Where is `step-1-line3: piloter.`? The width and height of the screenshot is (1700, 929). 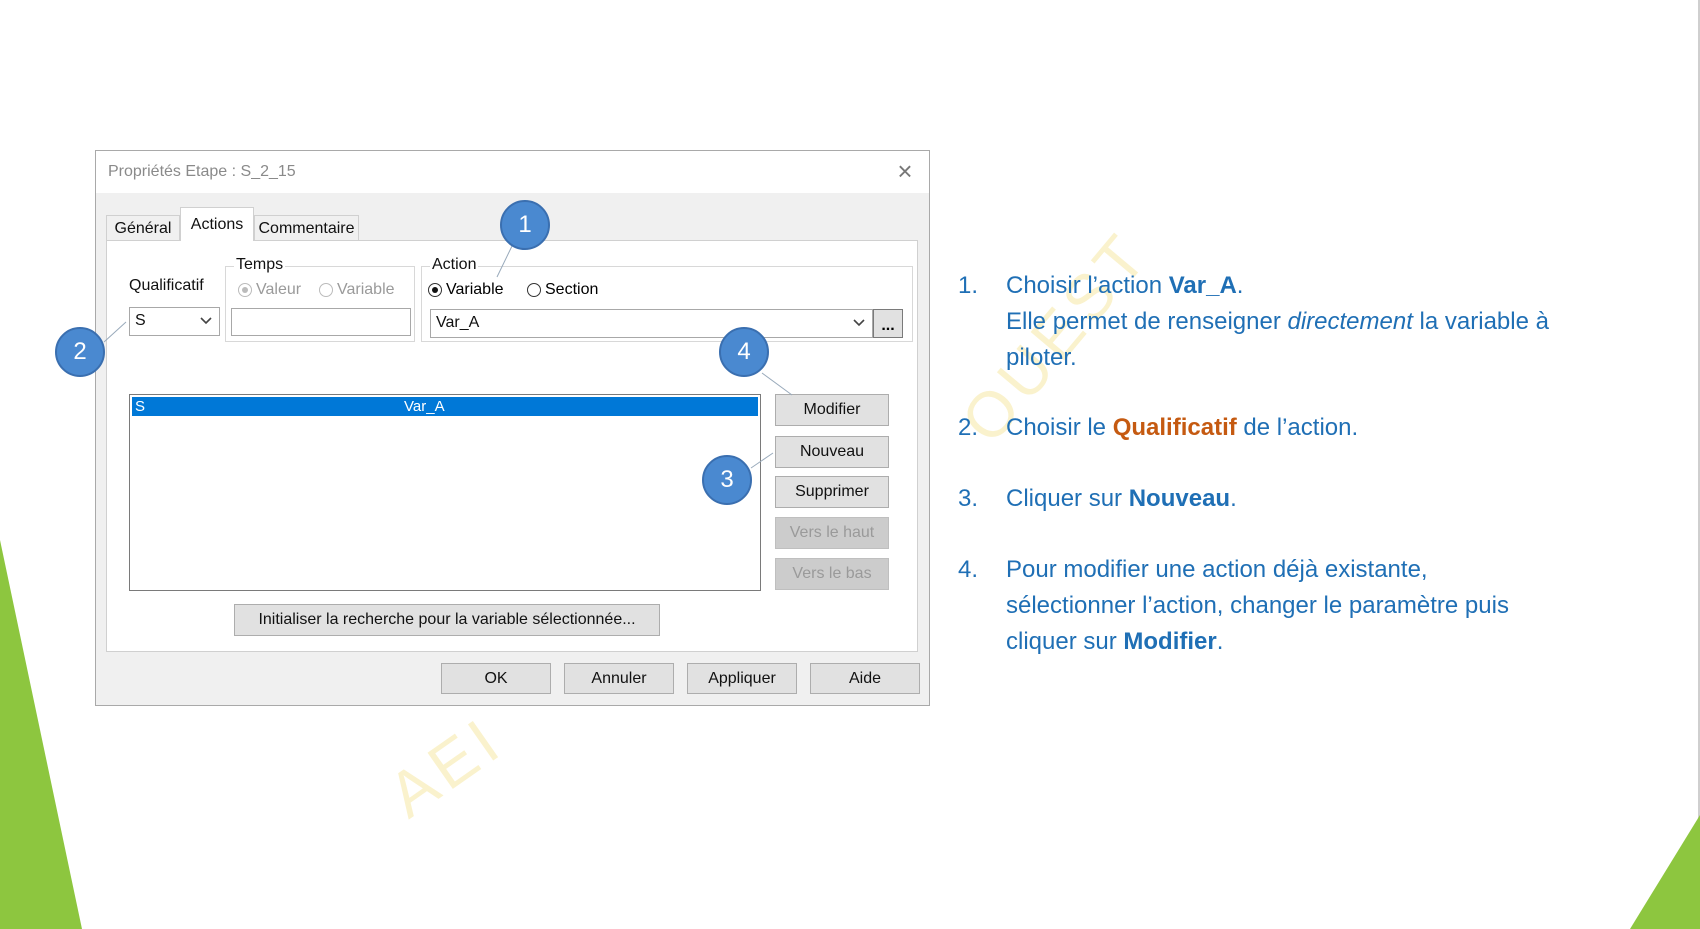 step-1-line3: piloter. is located at coordinates (1041, 357).